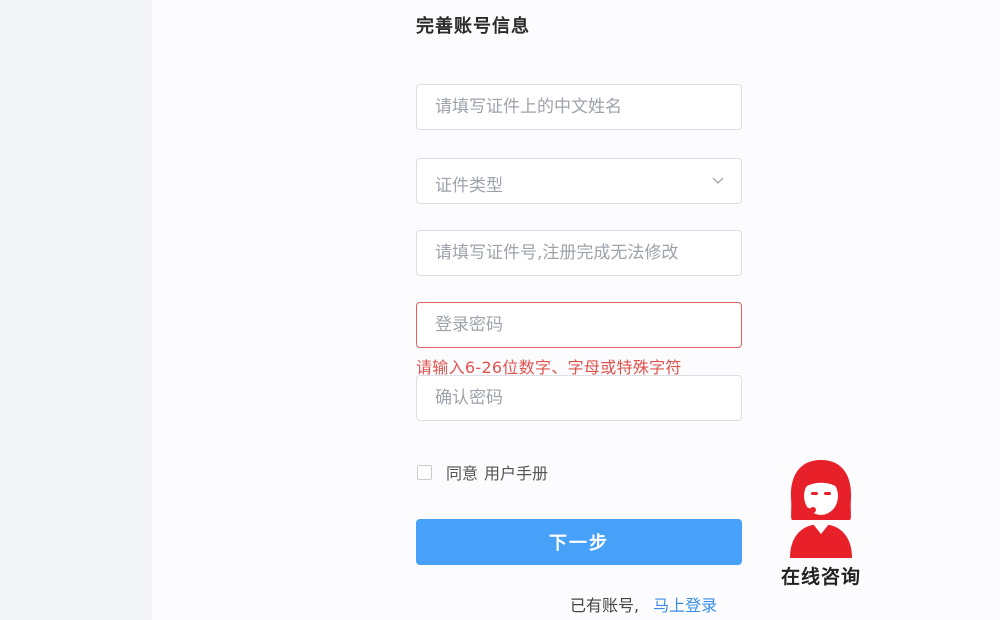 Image resolution: width=1000 pixels, height=620 pixels. I want to click on confirm-password-field, so click(579, 398).